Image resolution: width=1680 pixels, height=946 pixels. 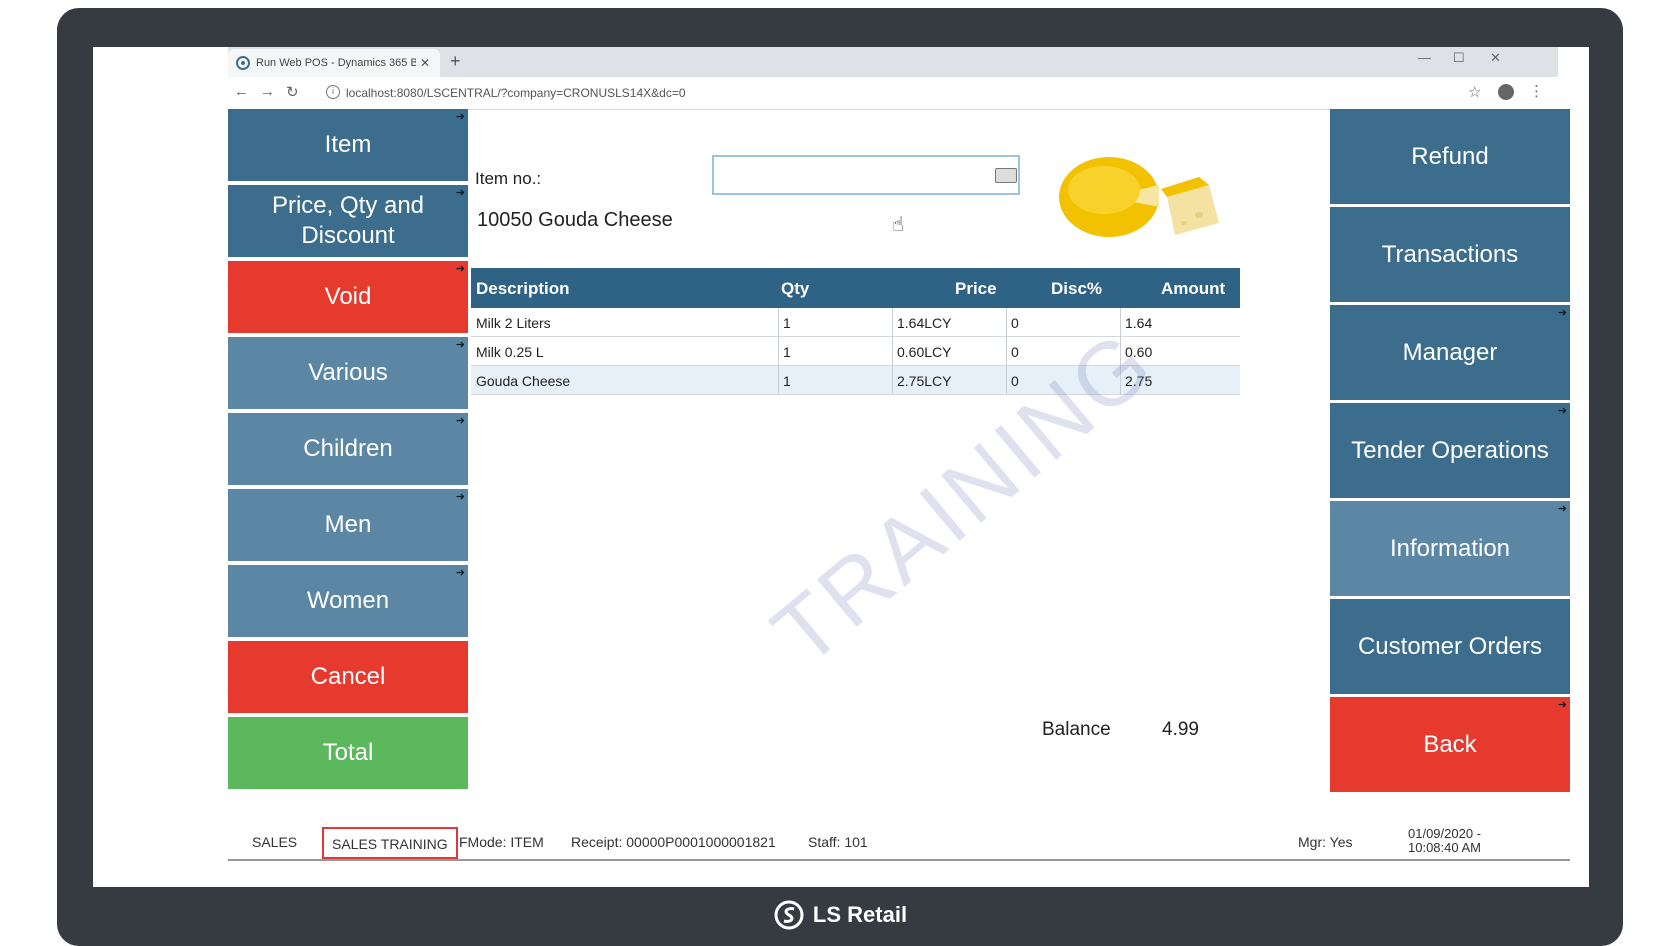 What do you see at coordinates (267, 91) in the screenshot?
I see `forward-nav-icon: →` at bounding box center [267, 91].